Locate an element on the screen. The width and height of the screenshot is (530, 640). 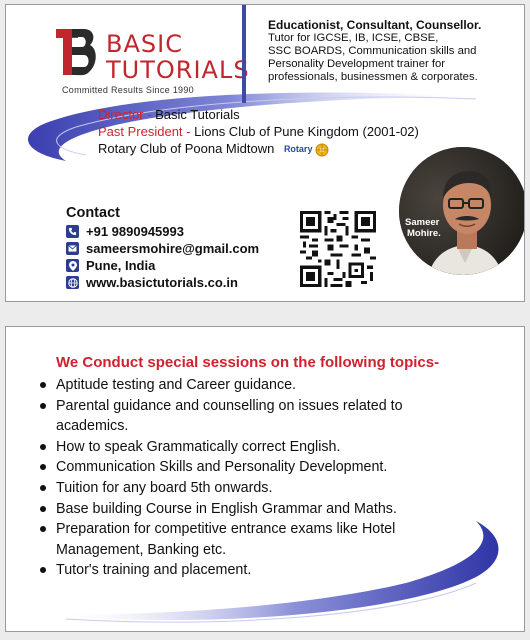
photo-caption-last: Mohire. is located at coordinates (424, 233).